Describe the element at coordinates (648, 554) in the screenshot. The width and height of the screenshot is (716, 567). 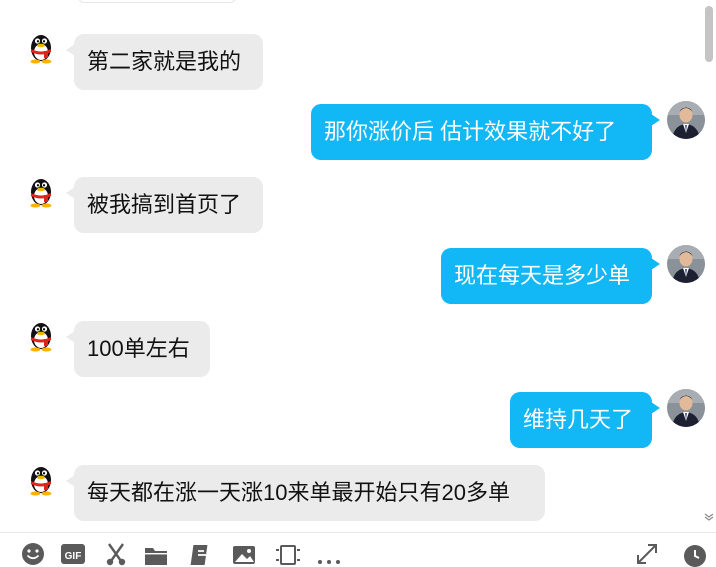
I see `expand-icon` at that location.